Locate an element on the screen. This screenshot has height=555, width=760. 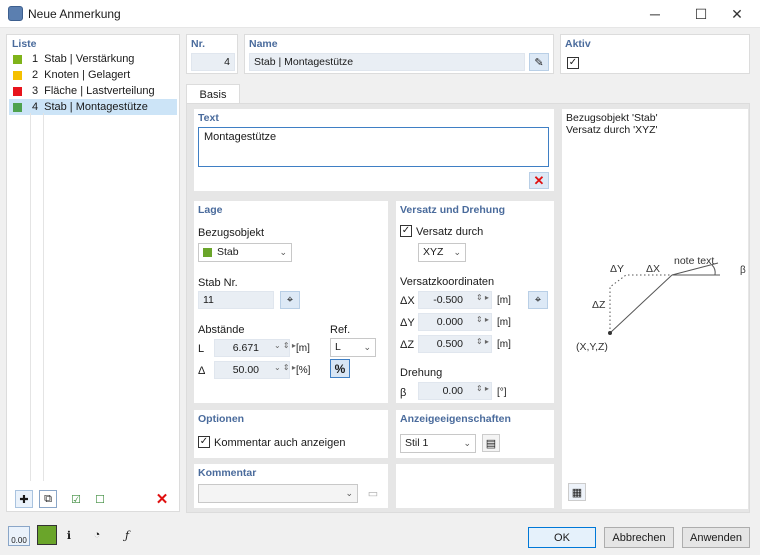
view-icon: ◔ is located at coordinates (97, 535).